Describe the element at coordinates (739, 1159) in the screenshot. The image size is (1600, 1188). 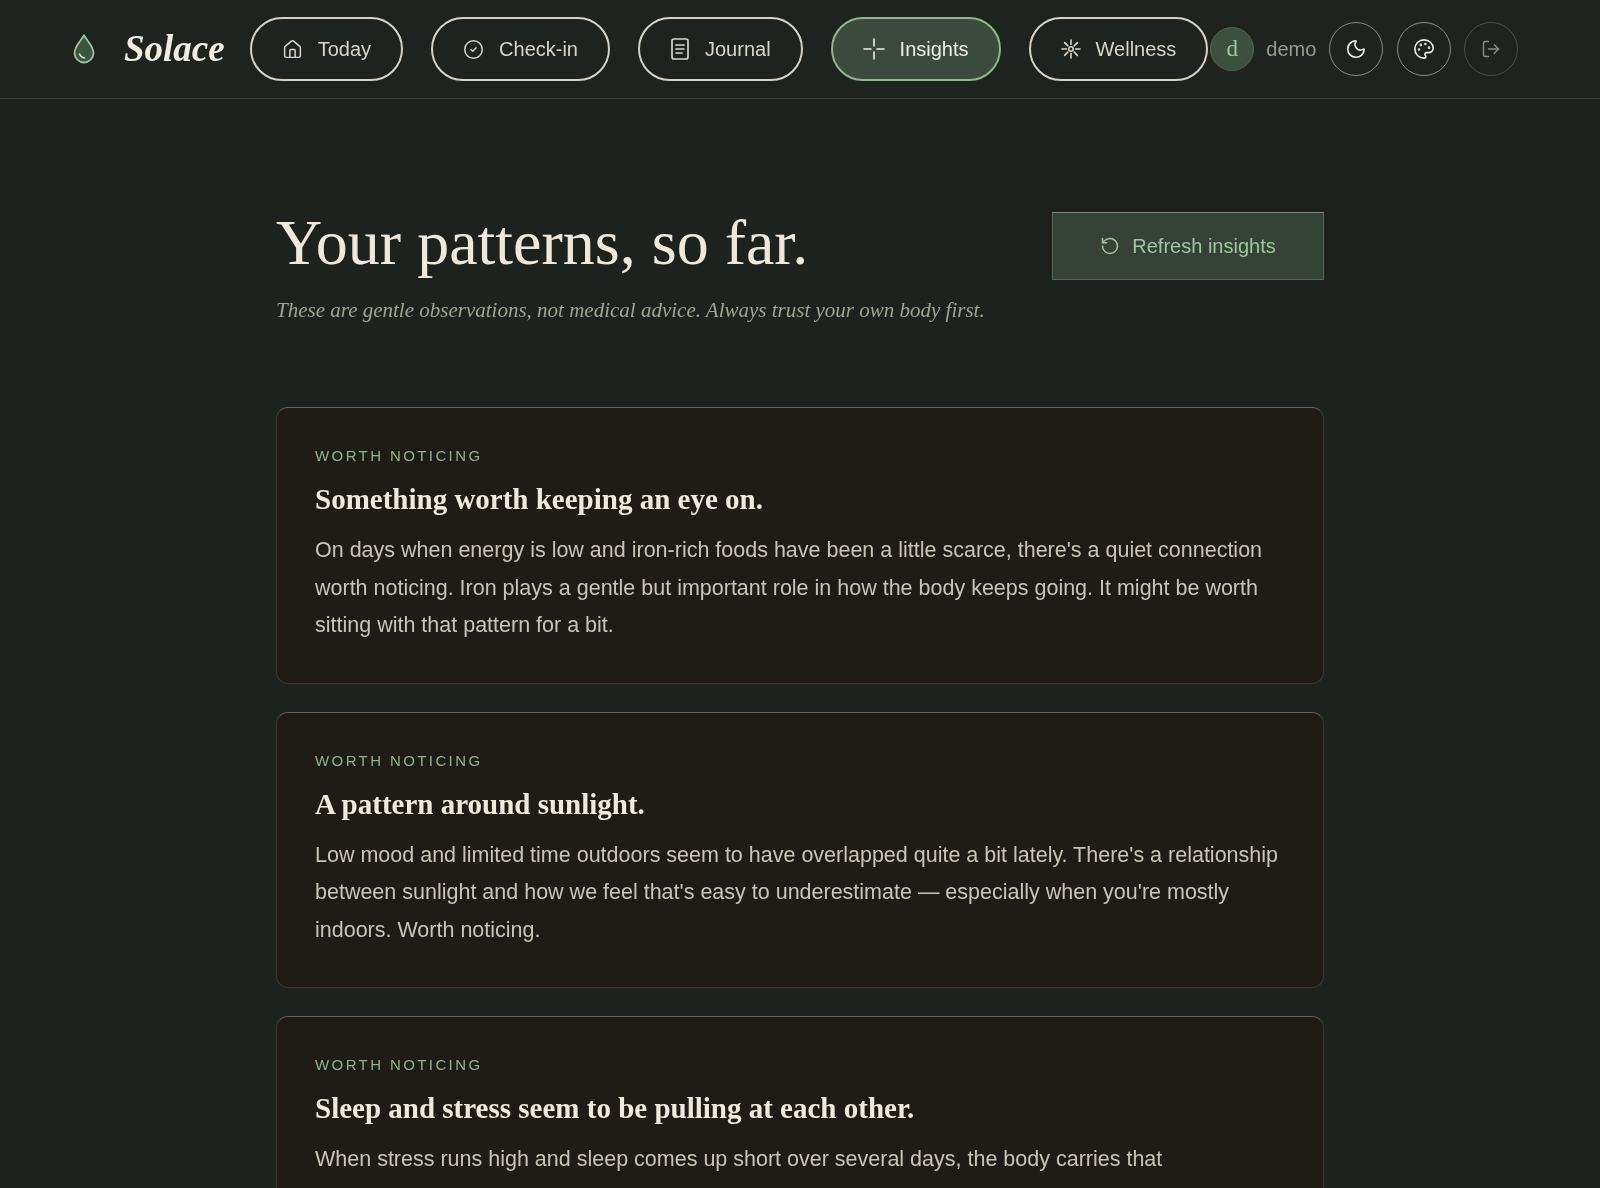
I see `insight-body: When stress runs high and sleep comes up short over several days, the body carries that` at that location.